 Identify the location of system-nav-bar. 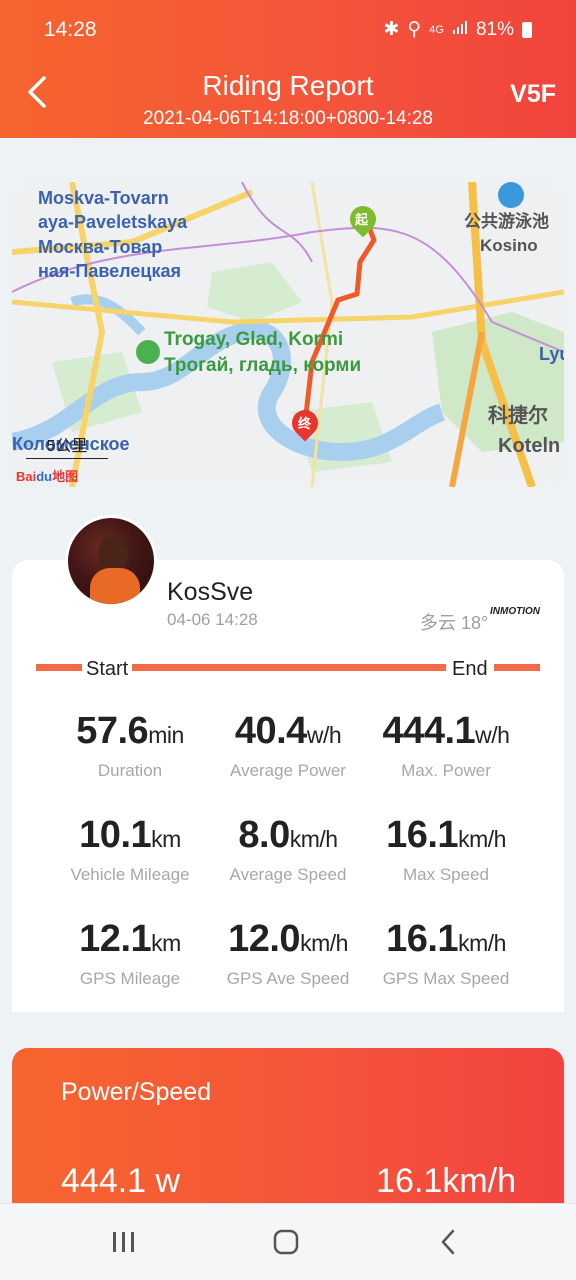
(288, 1241).